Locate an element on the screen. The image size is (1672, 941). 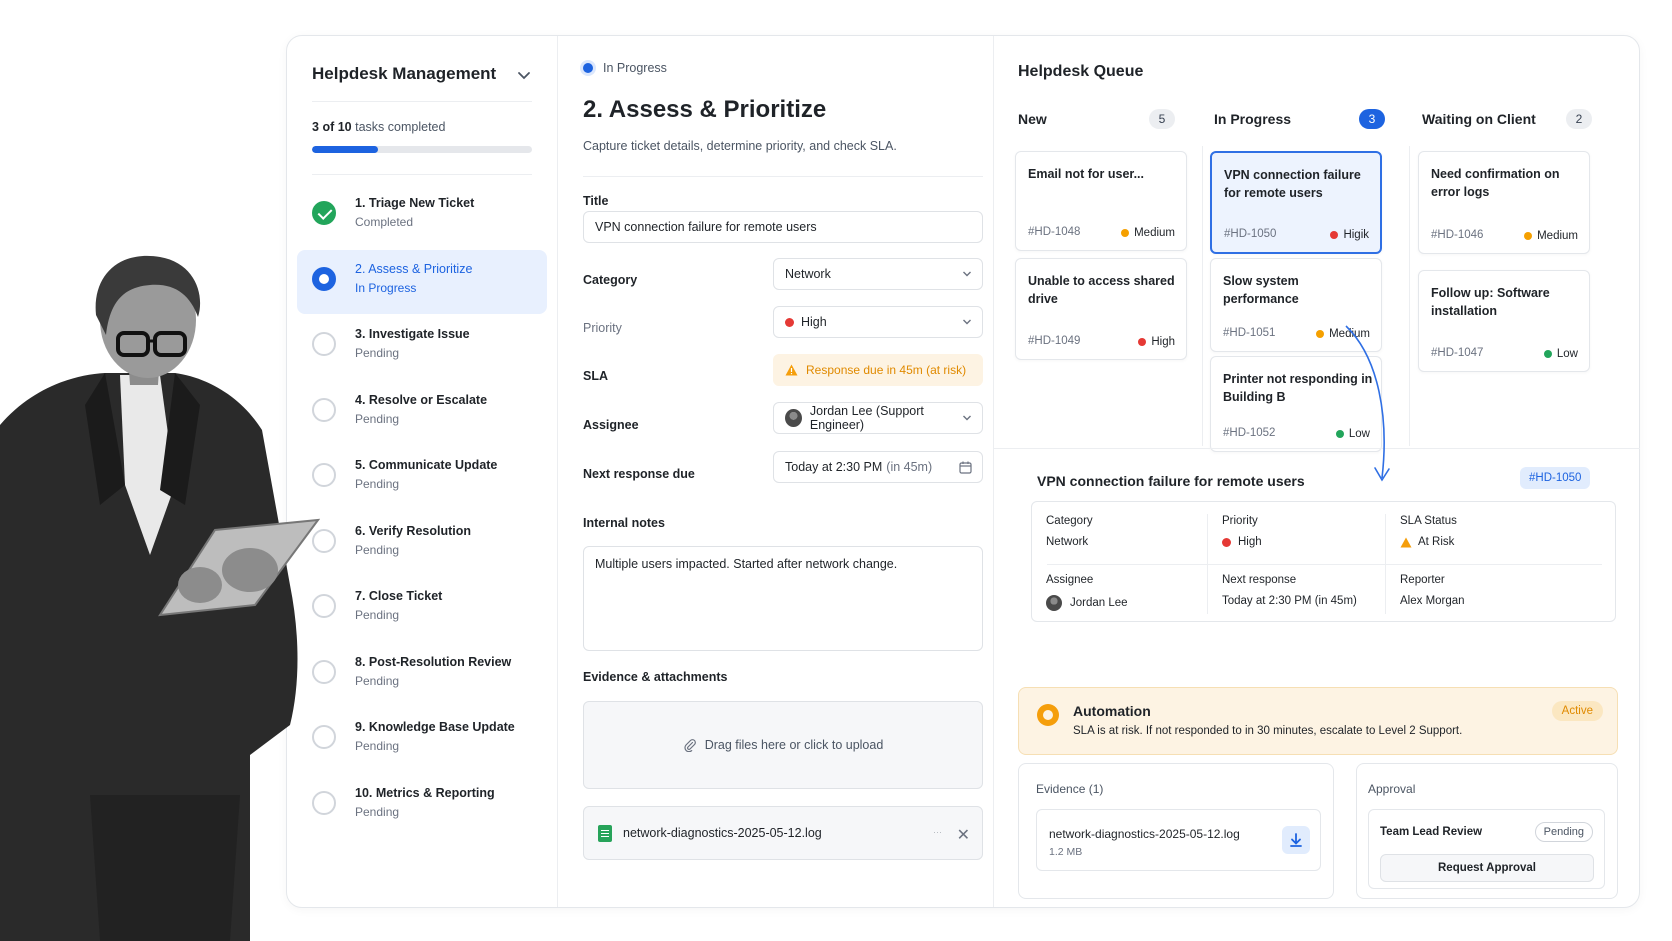
step-name: 1. Triage New Ticket is located at coordinates (415, 203).